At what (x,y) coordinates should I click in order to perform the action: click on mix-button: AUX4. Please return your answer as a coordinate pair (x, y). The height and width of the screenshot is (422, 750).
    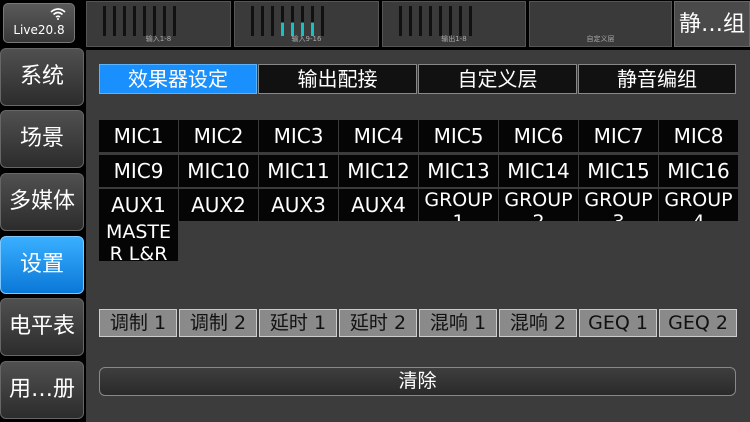
    Looking at the image, I should click on (378, 205).